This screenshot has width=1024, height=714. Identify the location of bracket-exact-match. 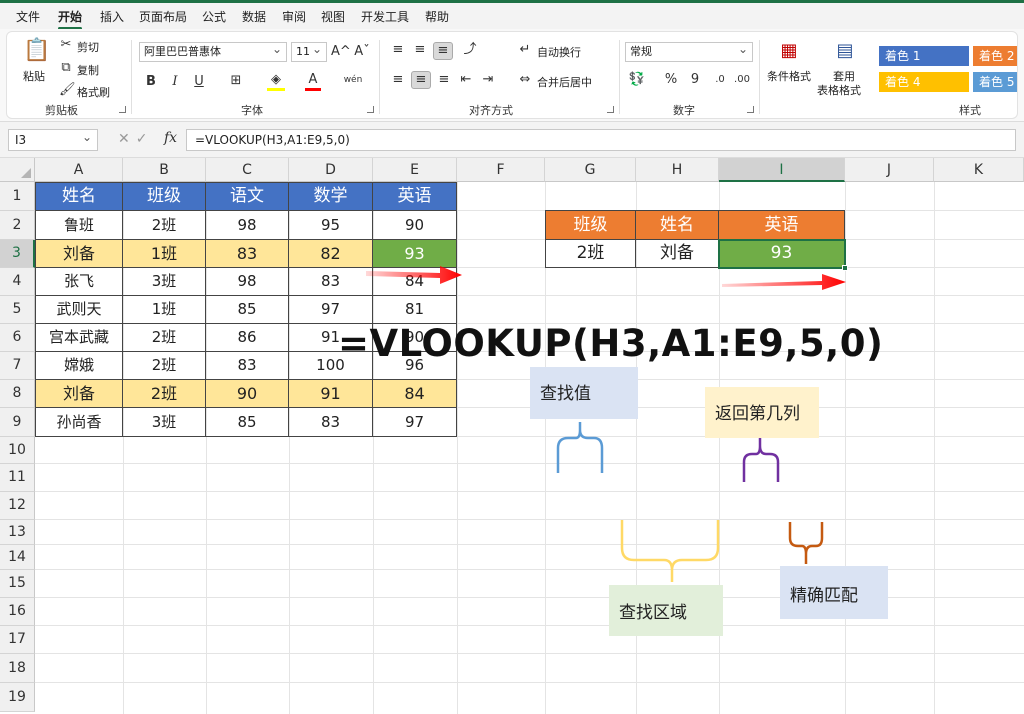
(806, 543).